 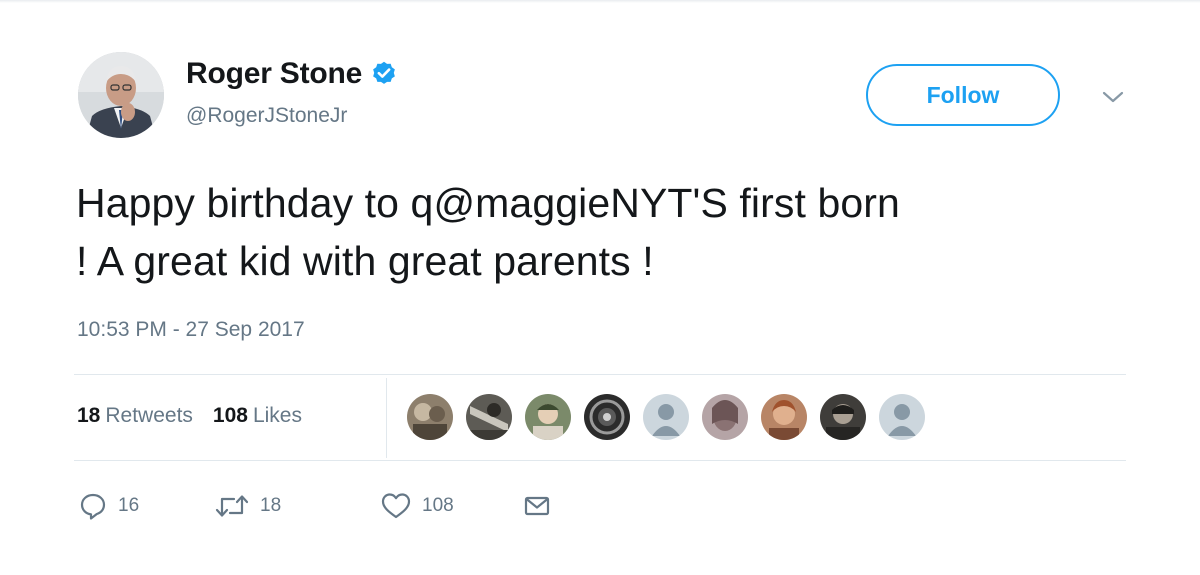 I want to click on like-count: 108, so click(x=438, y=505).